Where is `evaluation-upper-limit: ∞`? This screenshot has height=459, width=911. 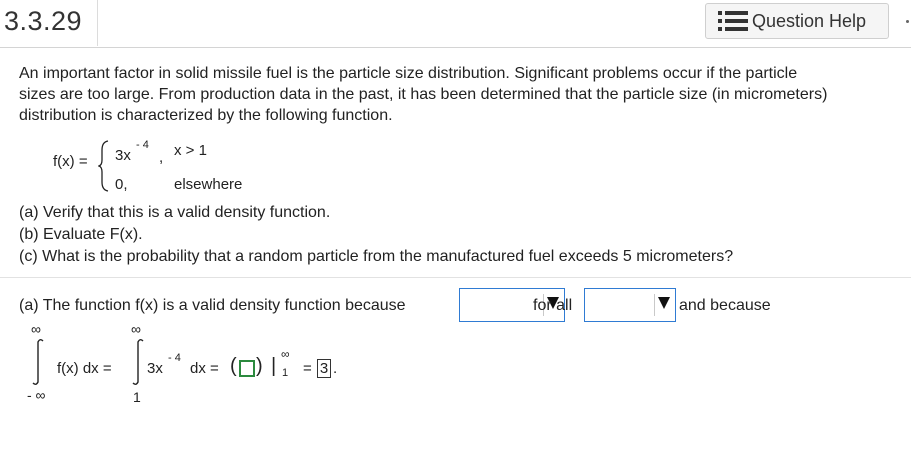 evaluation-upper-limit: ∞ is located at coordinates (285, 354).